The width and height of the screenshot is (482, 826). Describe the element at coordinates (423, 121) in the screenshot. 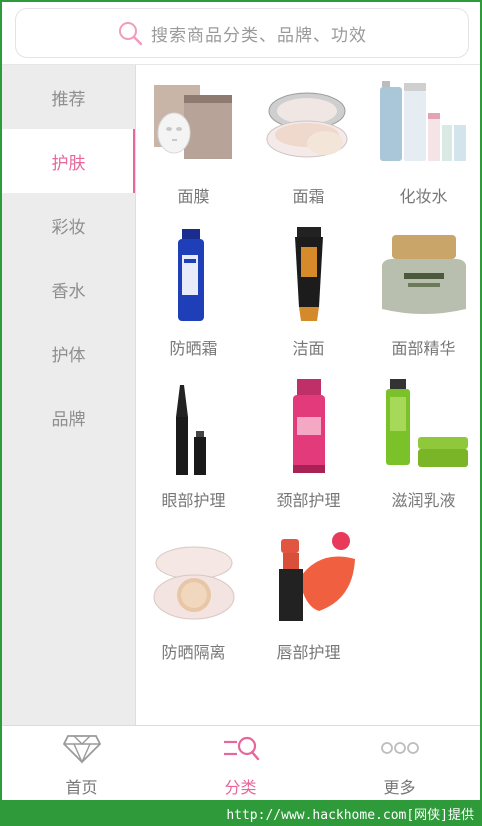

I see `toner-icon` at that location.